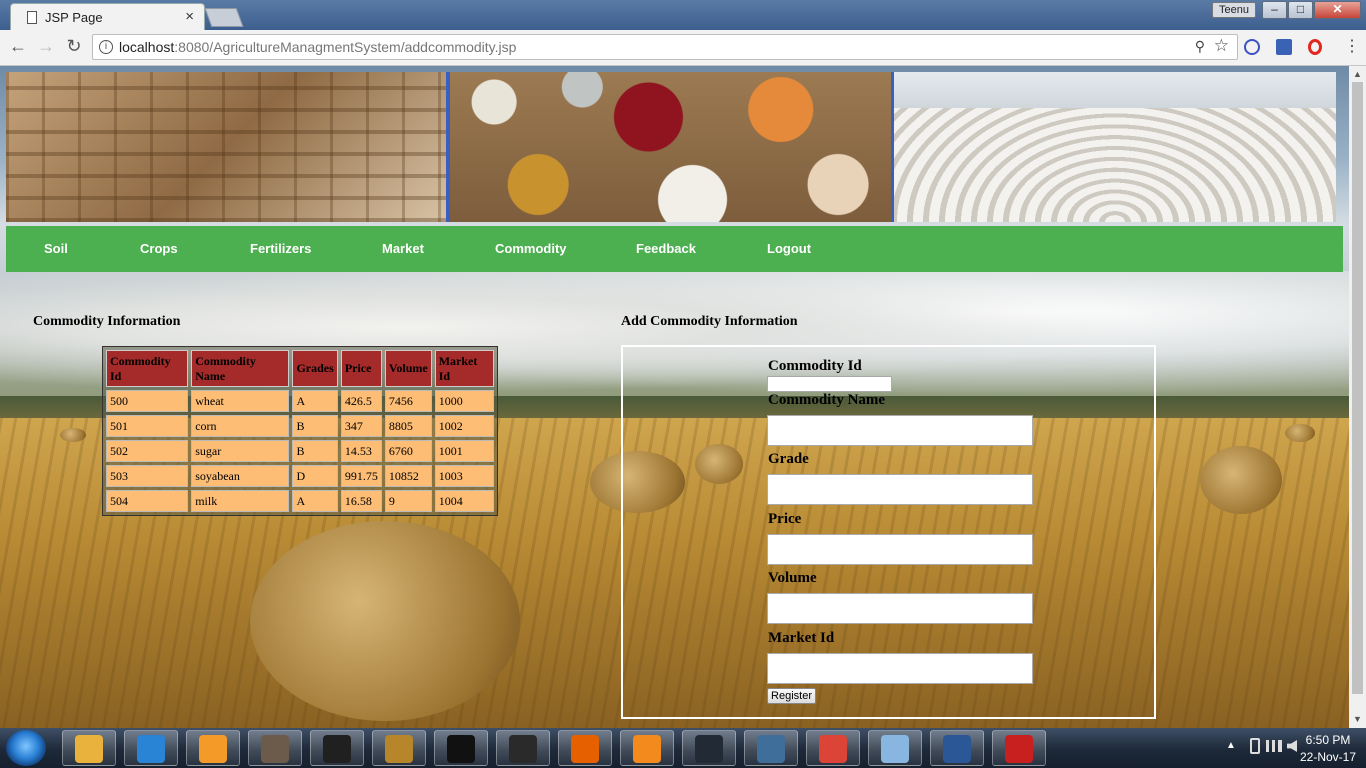 The height and width of the screenshot is (768, 1366). Describe the element at coordinates (46, 46) in the screenshot. I see `forward-arrow-icon: →` at that location.